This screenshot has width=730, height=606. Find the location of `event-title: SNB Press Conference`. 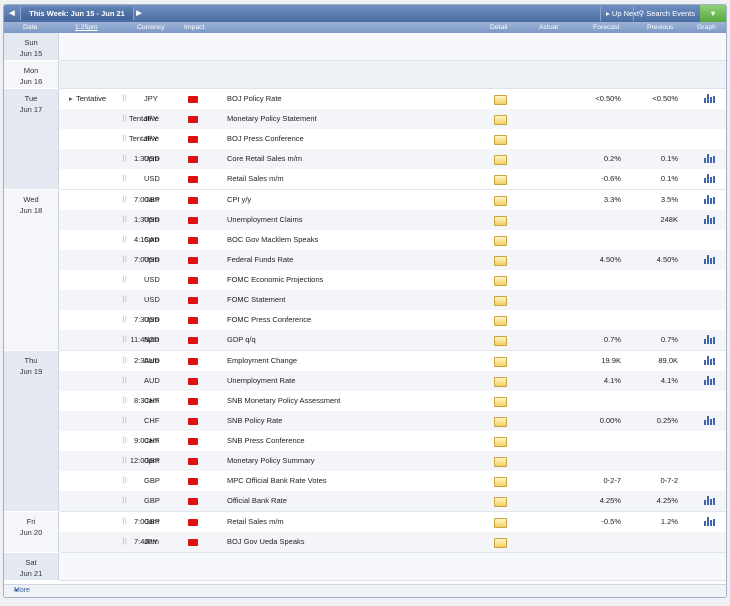

event-title: SNB Press Conference is located at coordinates (266, 441).